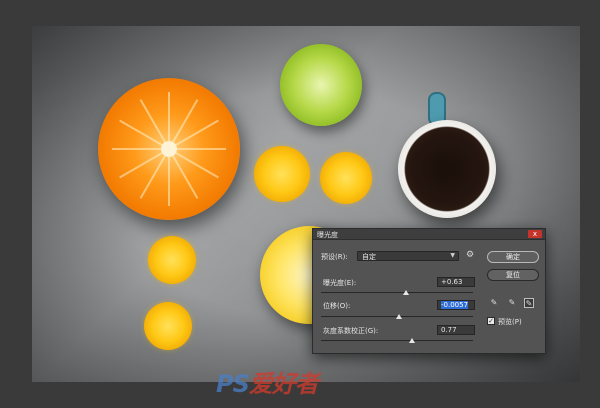 The width and height of the screenshot is (600, 408). Describe the element at coordinates (535, 234) in the screenshot. I see `close-button: x` at that location.